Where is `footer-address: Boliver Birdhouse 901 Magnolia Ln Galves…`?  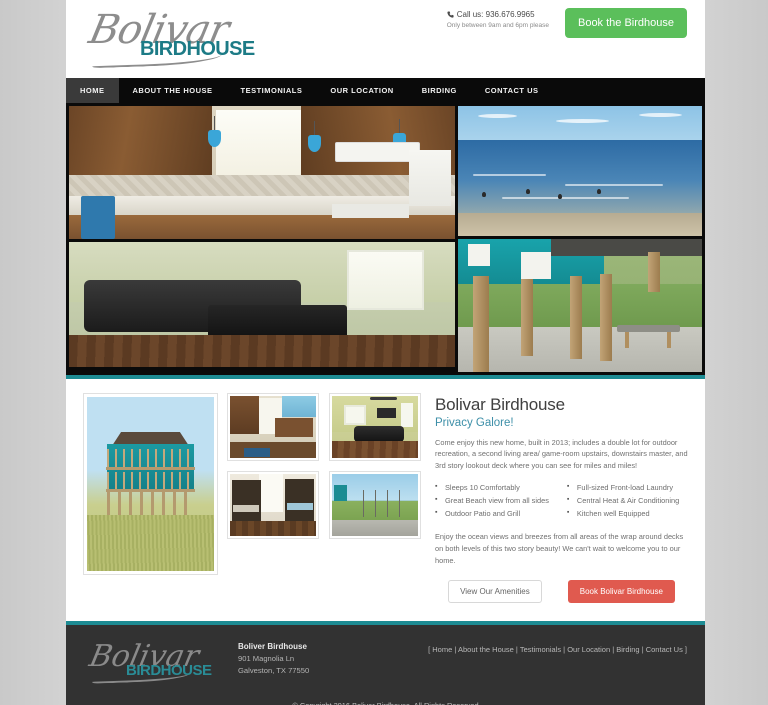
footer-address: Boliver Birdhouse 901 Magnolia Ln Galves… is located at coordinates (273, 656).